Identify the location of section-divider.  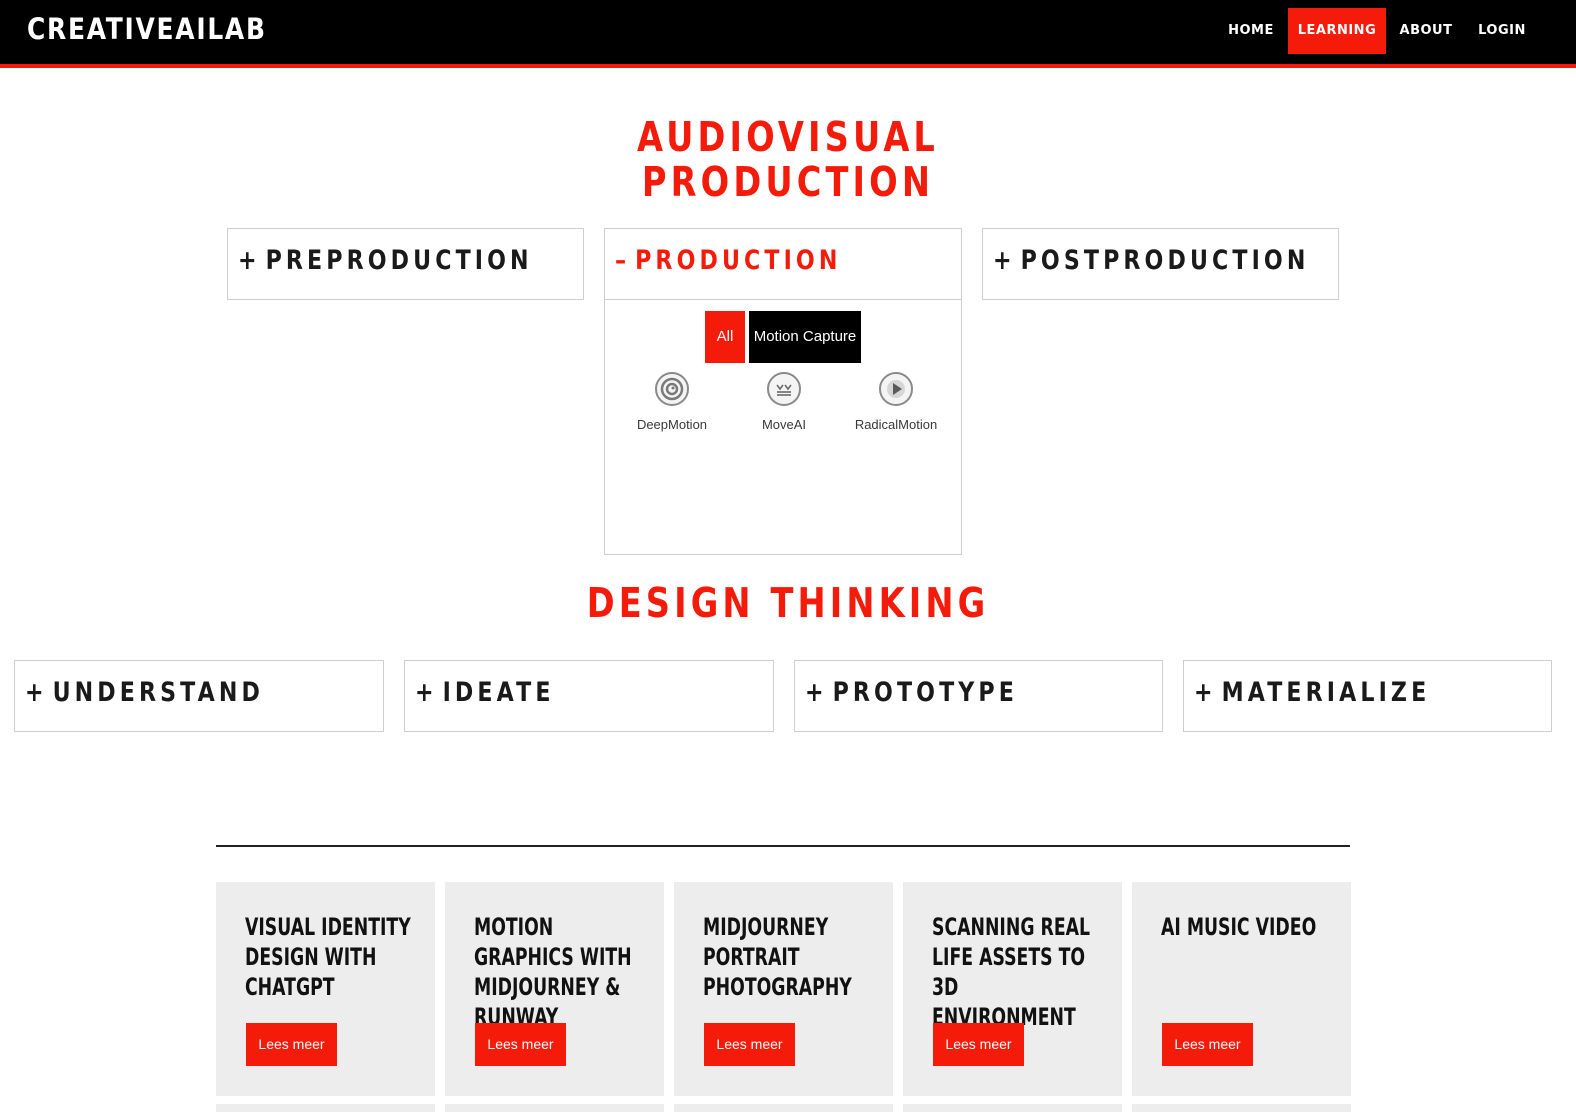
(783, 846).